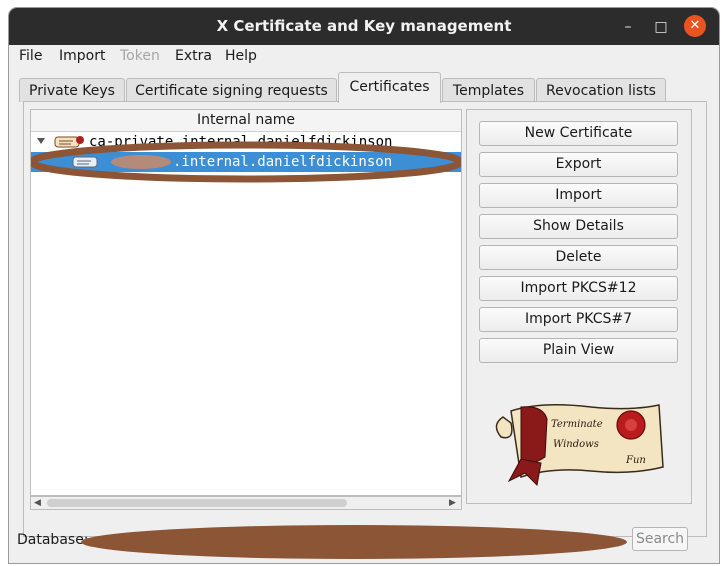 Image resolution: width=722 pixels, height=566 pixels. I want to click on redaction-mark-name, so click(141, 162).